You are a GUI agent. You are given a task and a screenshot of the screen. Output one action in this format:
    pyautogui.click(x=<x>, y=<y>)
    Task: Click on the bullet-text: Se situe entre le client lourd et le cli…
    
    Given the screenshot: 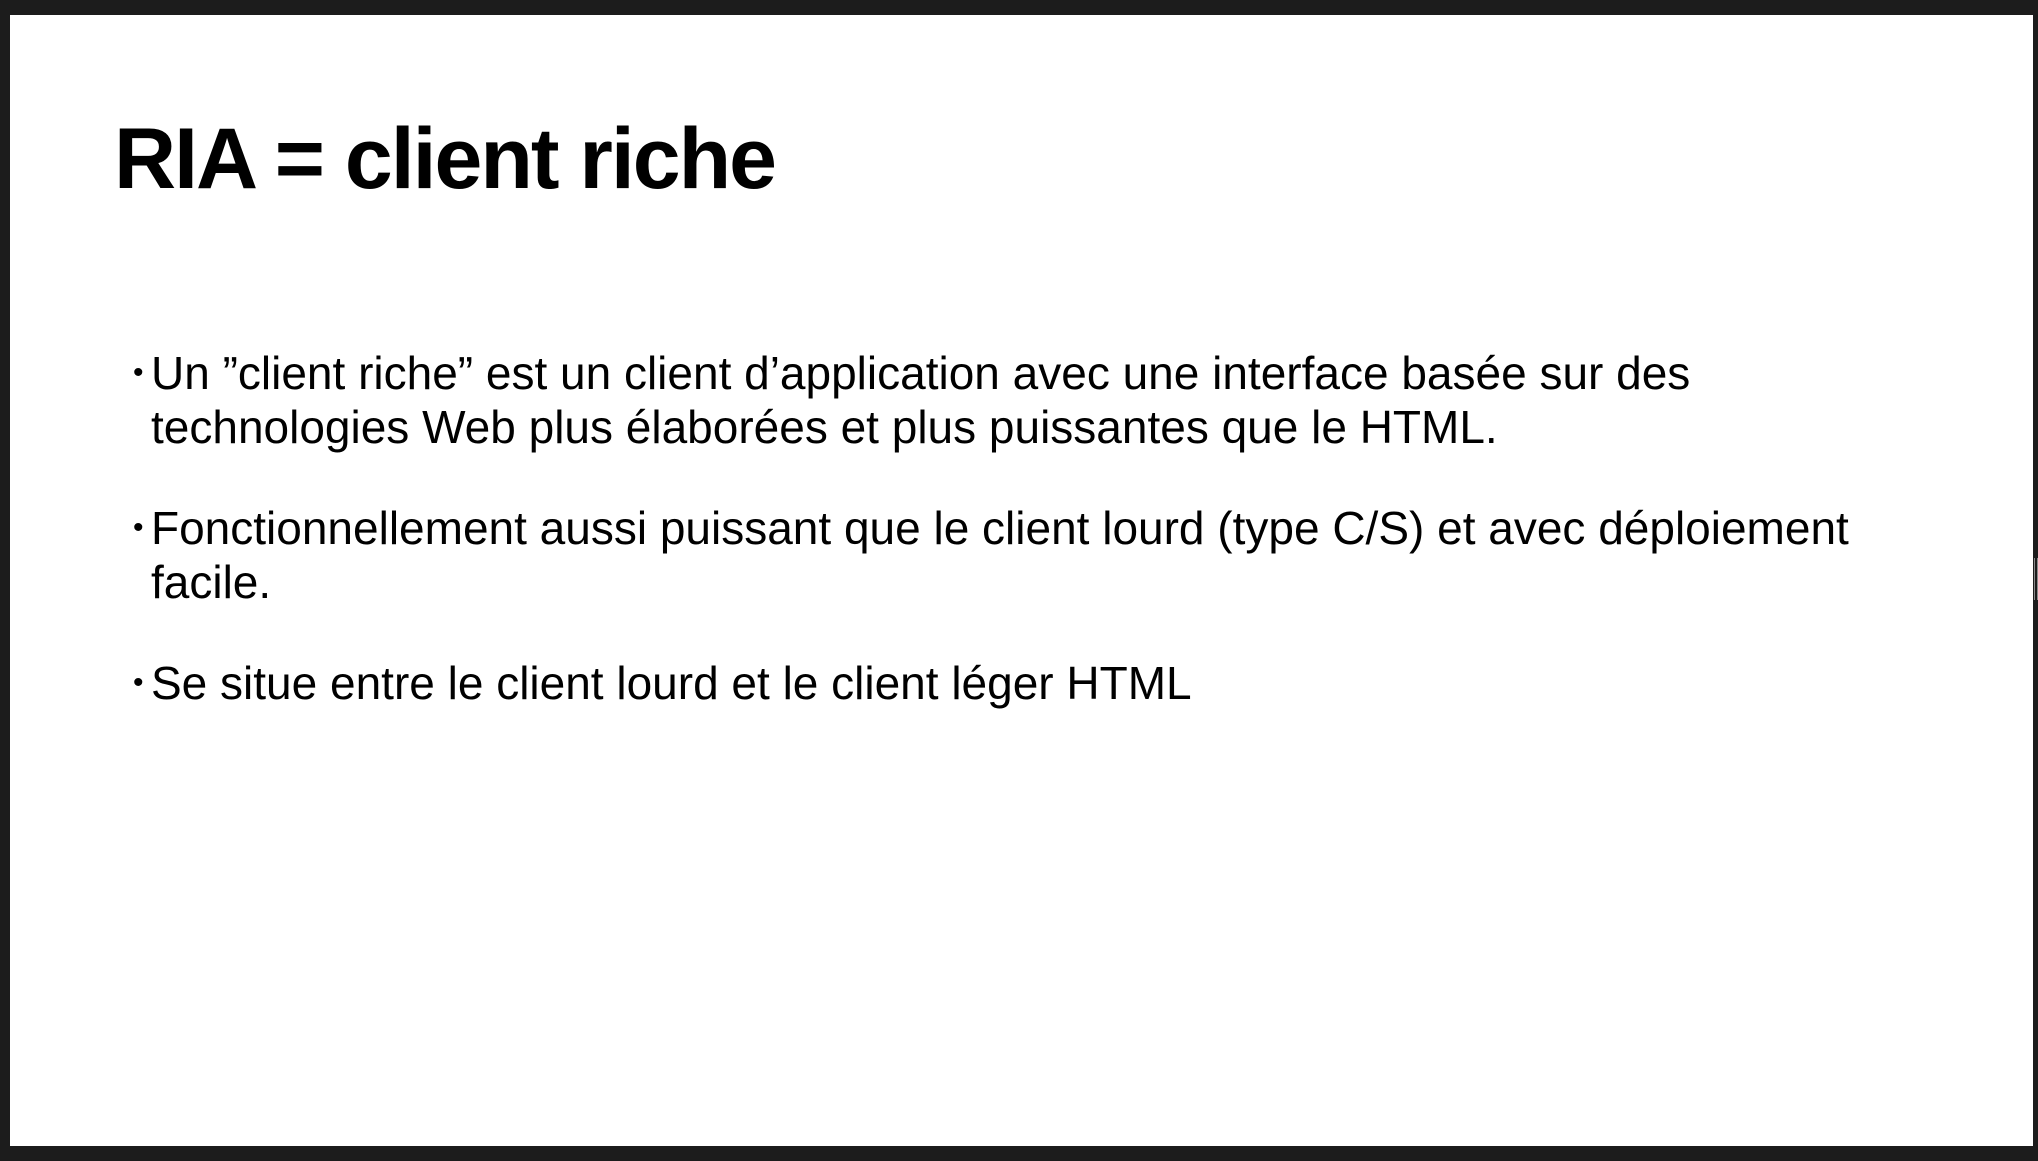 What is the action you would take?
    pyautogui.click(x=671, y=683)
    